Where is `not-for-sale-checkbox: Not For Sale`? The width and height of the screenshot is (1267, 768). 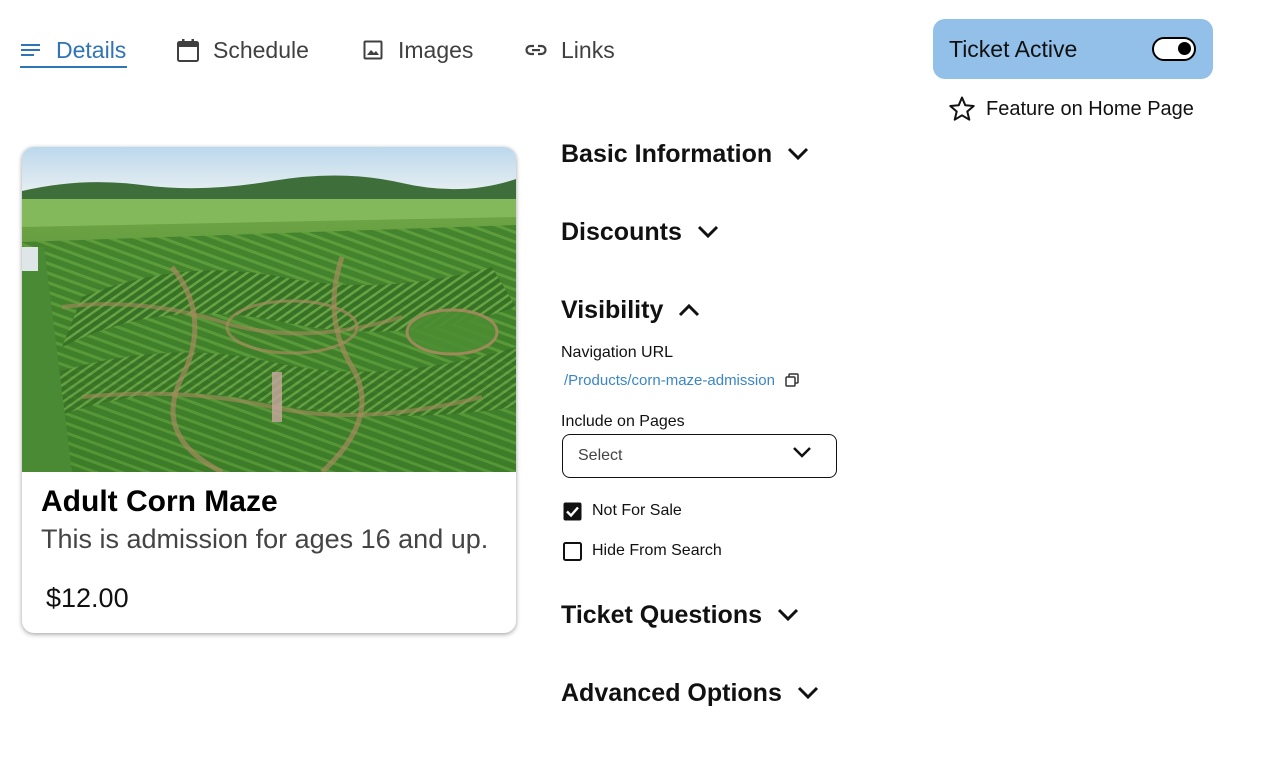 not-for-sale-checkbox: Not For Sale is located at coordinates (622, 511).